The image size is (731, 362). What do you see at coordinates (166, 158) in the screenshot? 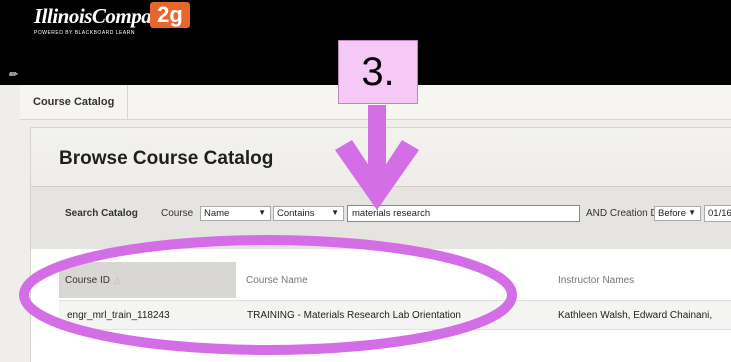
I see `page-title: Browse Course Catalog` at bounding box center [166, 158].